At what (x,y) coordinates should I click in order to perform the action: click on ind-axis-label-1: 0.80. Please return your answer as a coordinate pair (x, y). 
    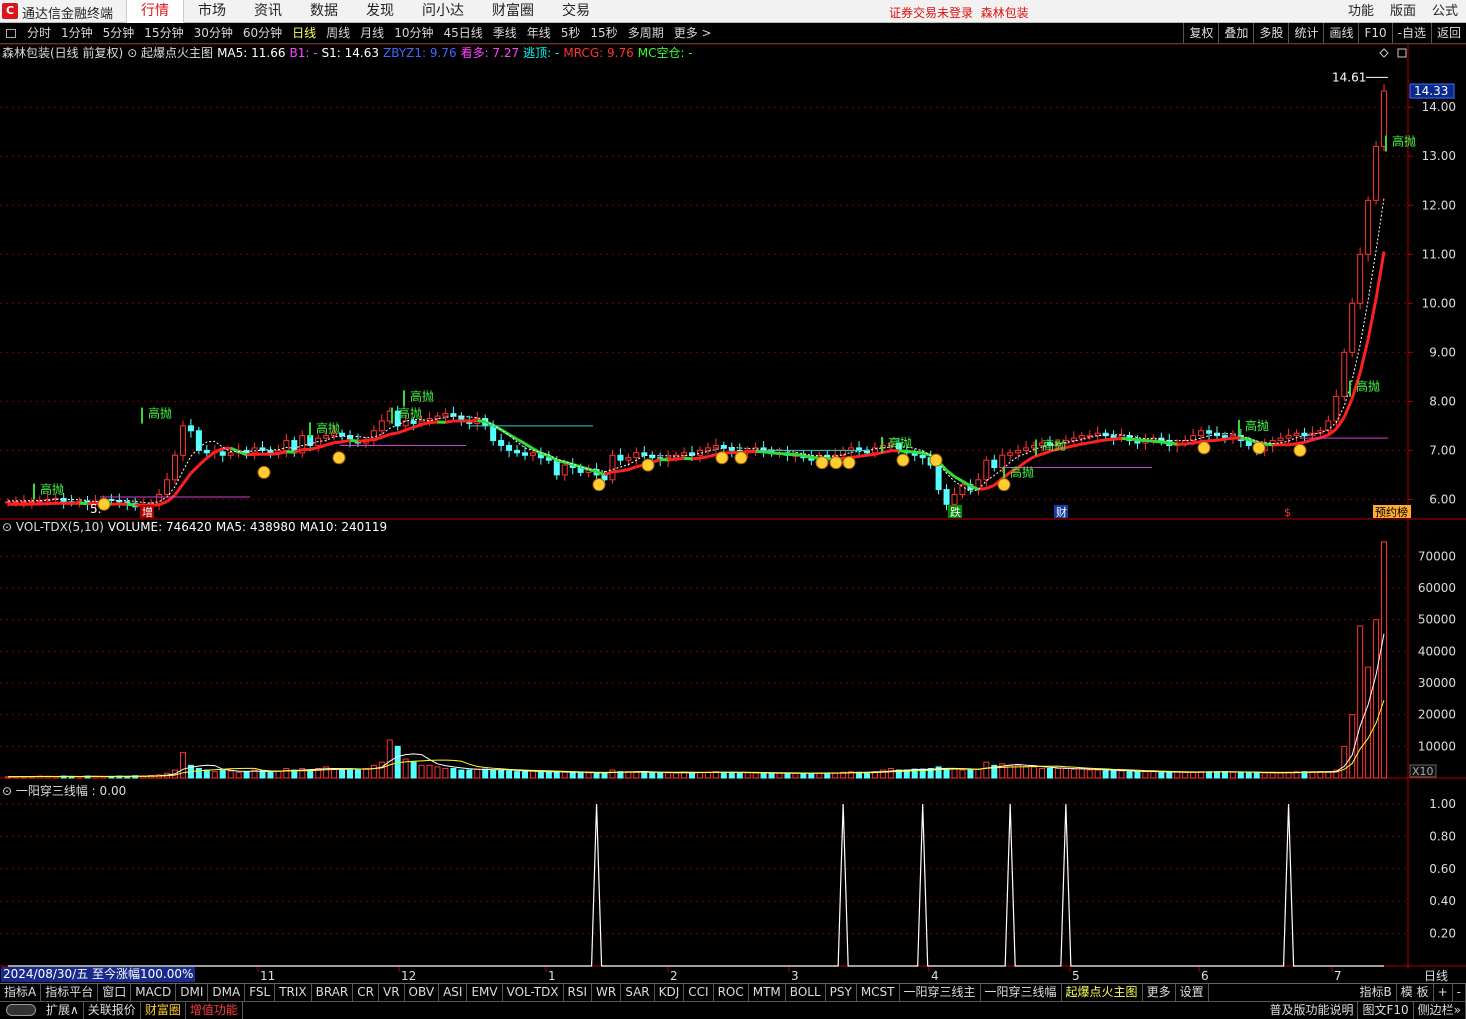
    Looking at the image, I should click on (1442, 836).